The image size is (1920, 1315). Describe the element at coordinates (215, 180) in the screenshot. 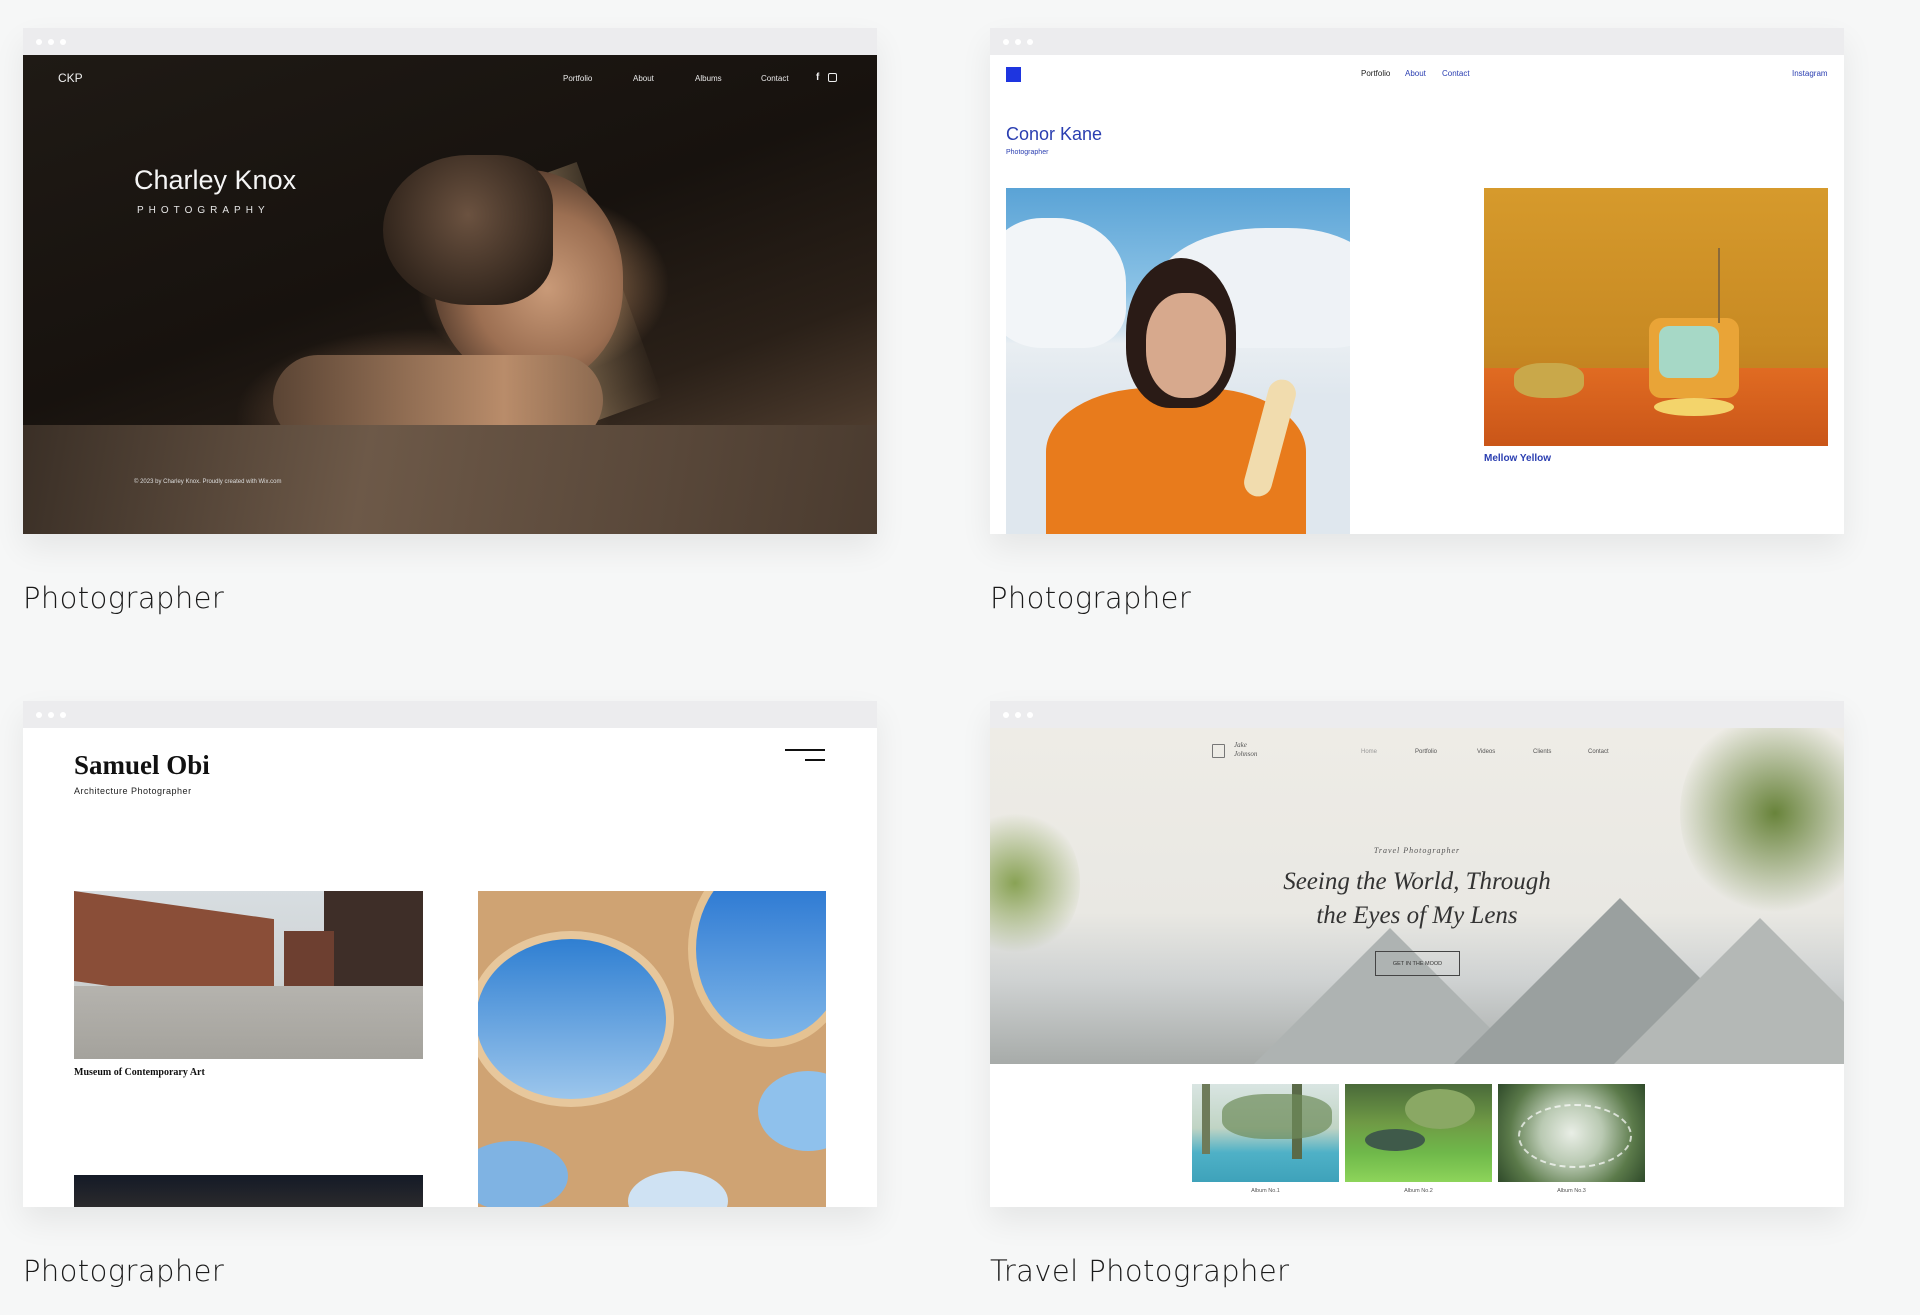

I see `hero-title: Charley Knox` at that location.